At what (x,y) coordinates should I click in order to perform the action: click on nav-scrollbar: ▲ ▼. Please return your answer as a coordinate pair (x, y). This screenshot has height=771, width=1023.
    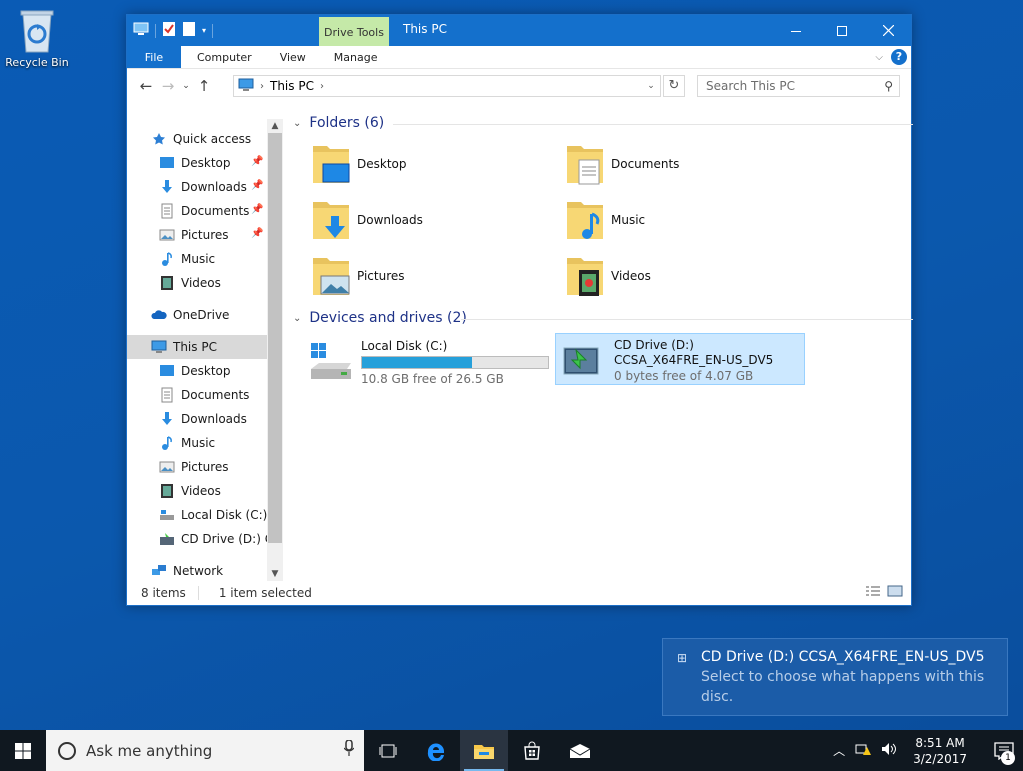
    Looking at the image, I should click on (275, 350).